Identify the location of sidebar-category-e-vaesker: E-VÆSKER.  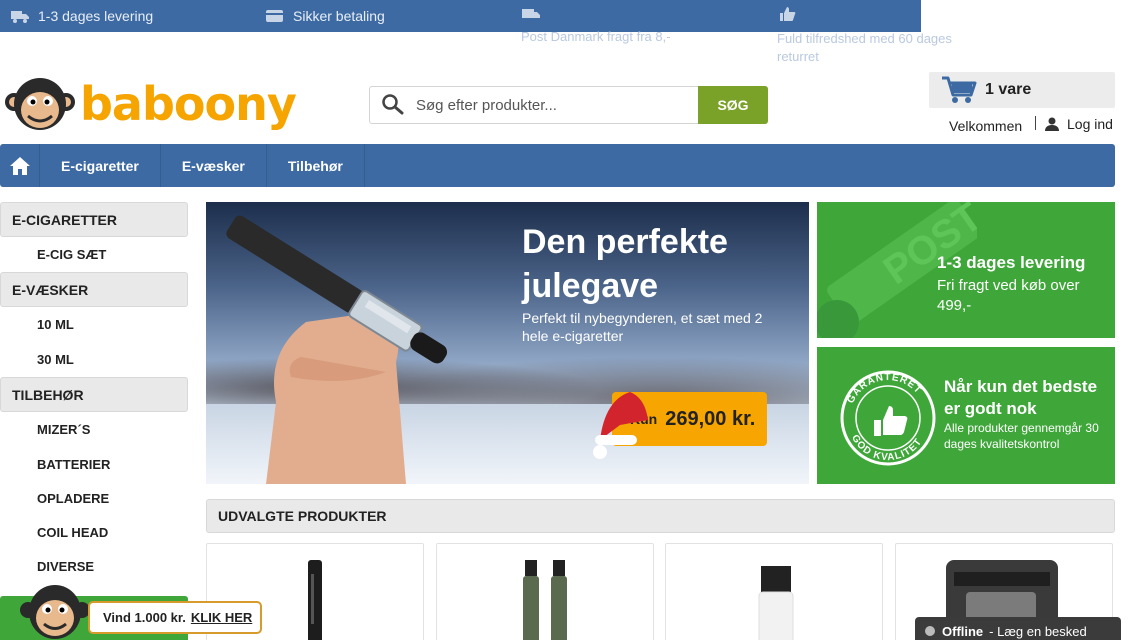
(94, 289).